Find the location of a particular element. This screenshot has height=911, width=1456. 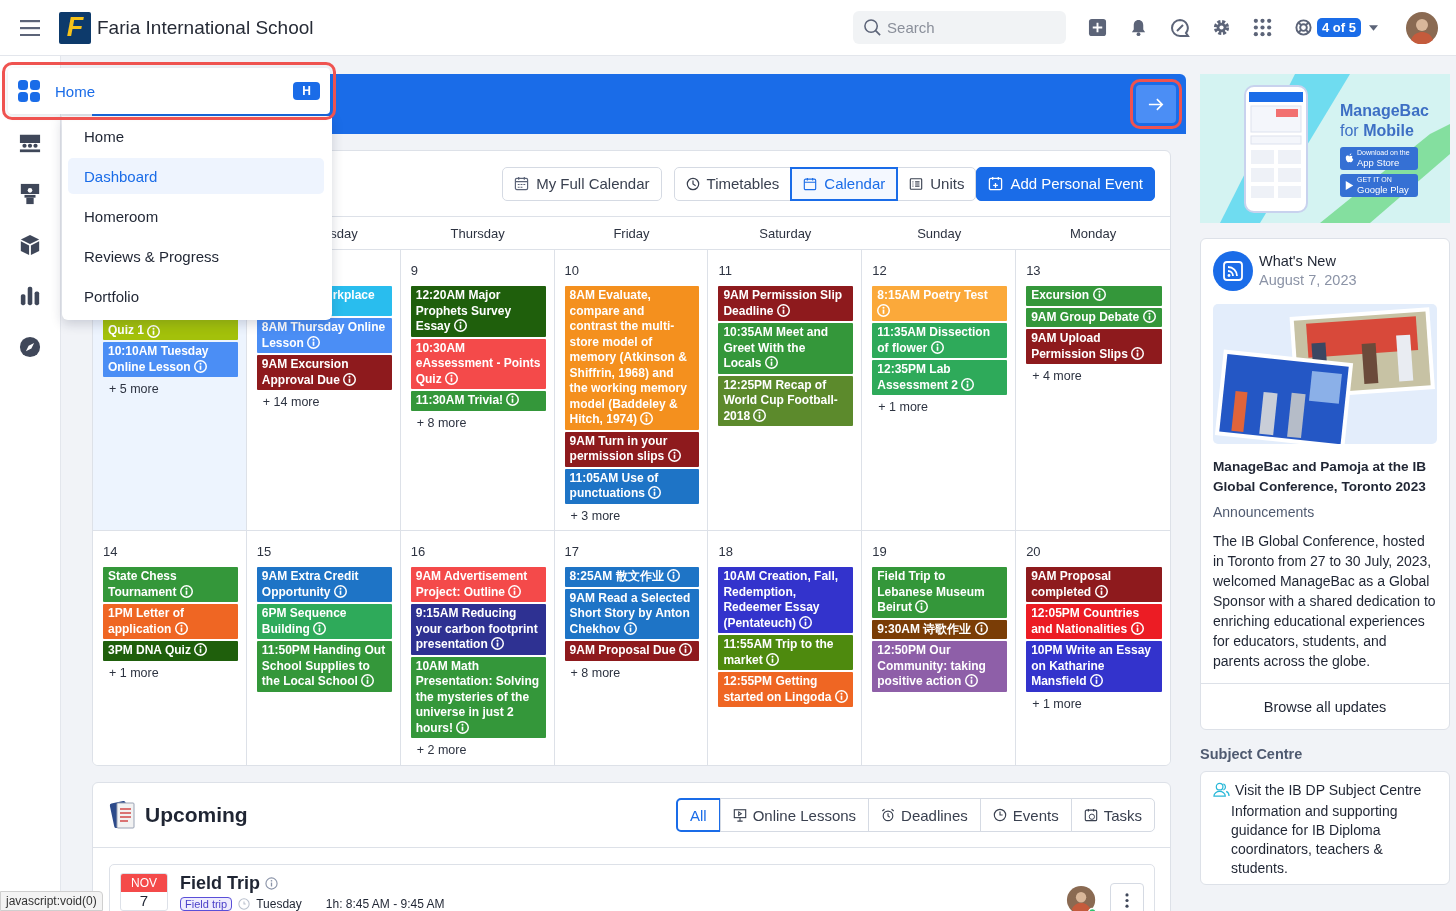

clock-icon is located at coordinates (244, 904).